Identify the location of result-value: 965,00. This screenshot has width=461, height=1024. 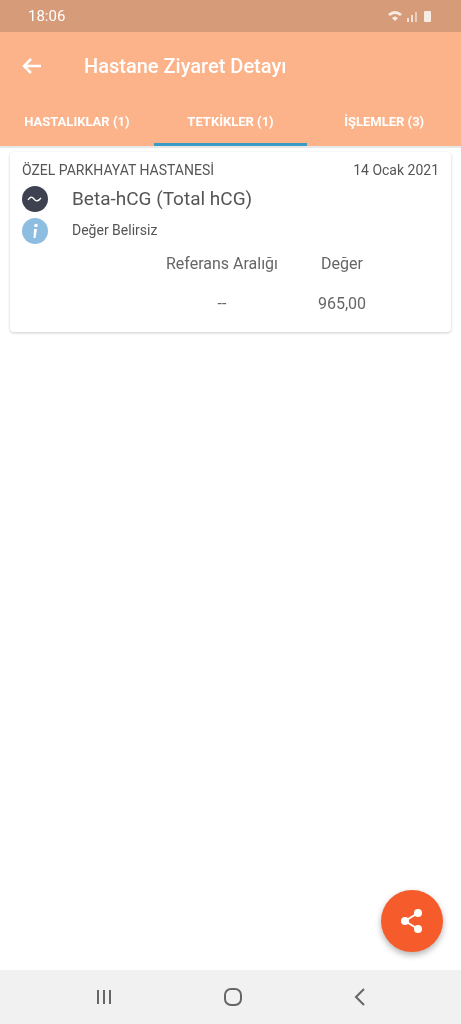
(342, 303).